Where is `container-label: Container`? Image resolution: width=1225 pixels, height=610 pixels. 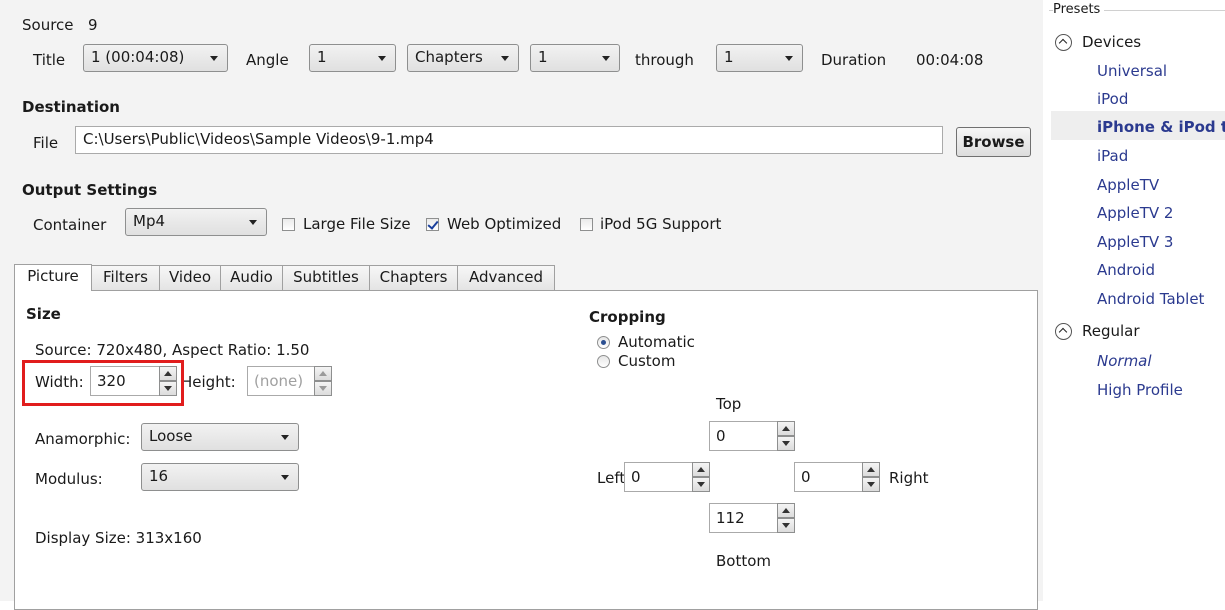 container-label: Container is located at coordinates (70, 225).